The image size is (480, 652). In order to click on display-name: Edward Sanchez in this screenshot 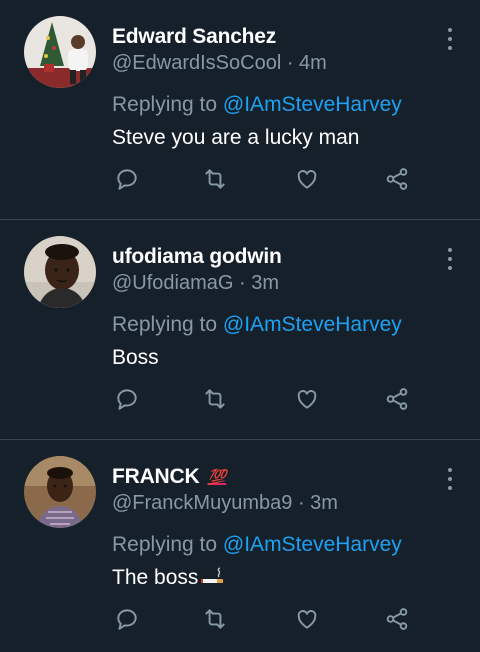, I will do `click(194, 37)`.